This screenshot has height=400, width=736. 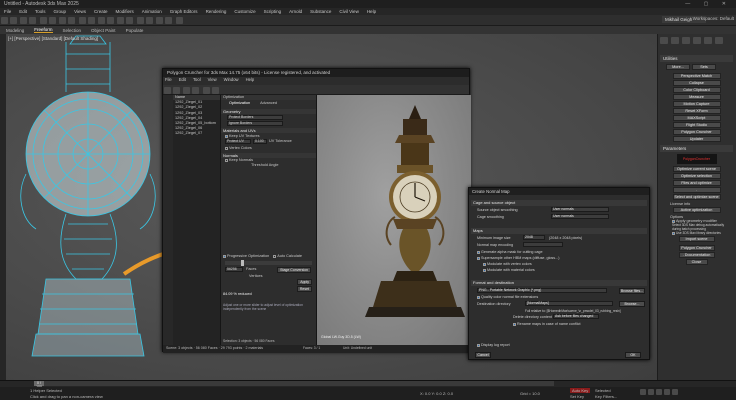 I want to click on prev-frame-icon, so click(x=651, y=392).